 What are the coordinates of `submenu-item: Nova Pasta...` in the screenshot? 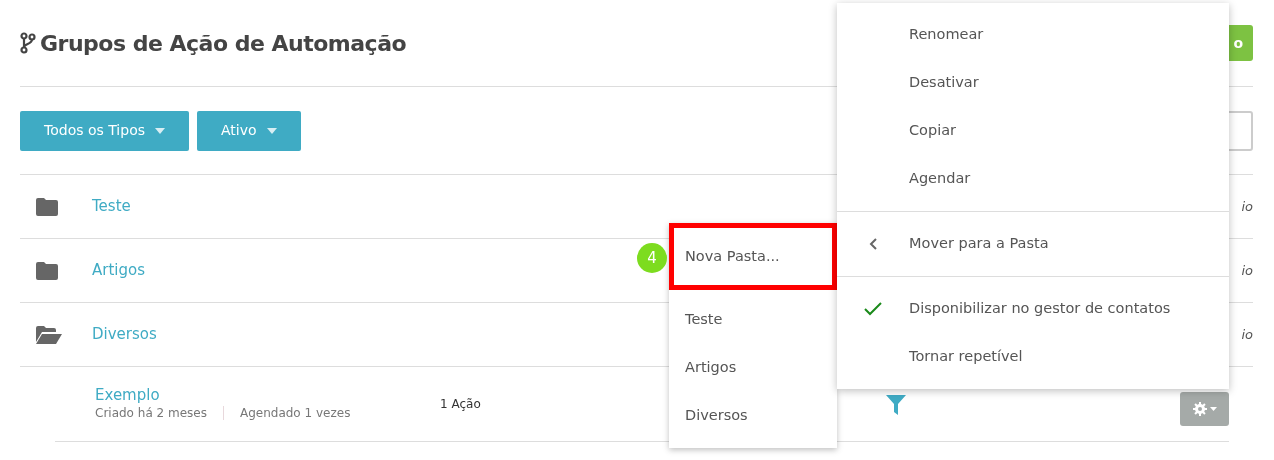 It's located at (753, 256).